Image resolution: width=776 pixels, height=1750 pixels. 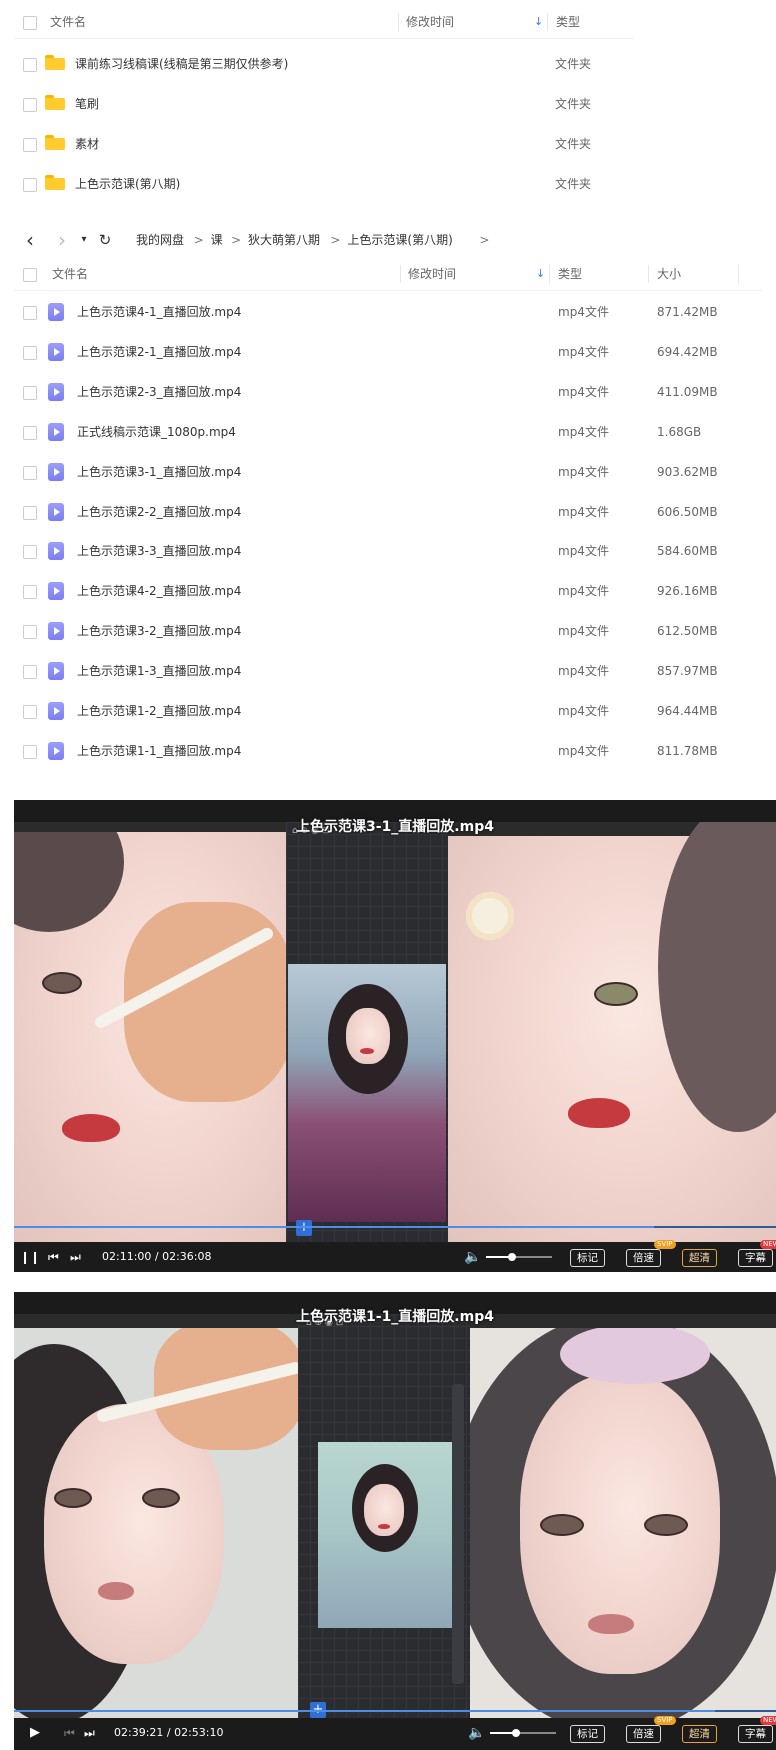 I want to click on file-name: 上色示范课3-3_直播回放.mp4, so click(x=159, y=551).